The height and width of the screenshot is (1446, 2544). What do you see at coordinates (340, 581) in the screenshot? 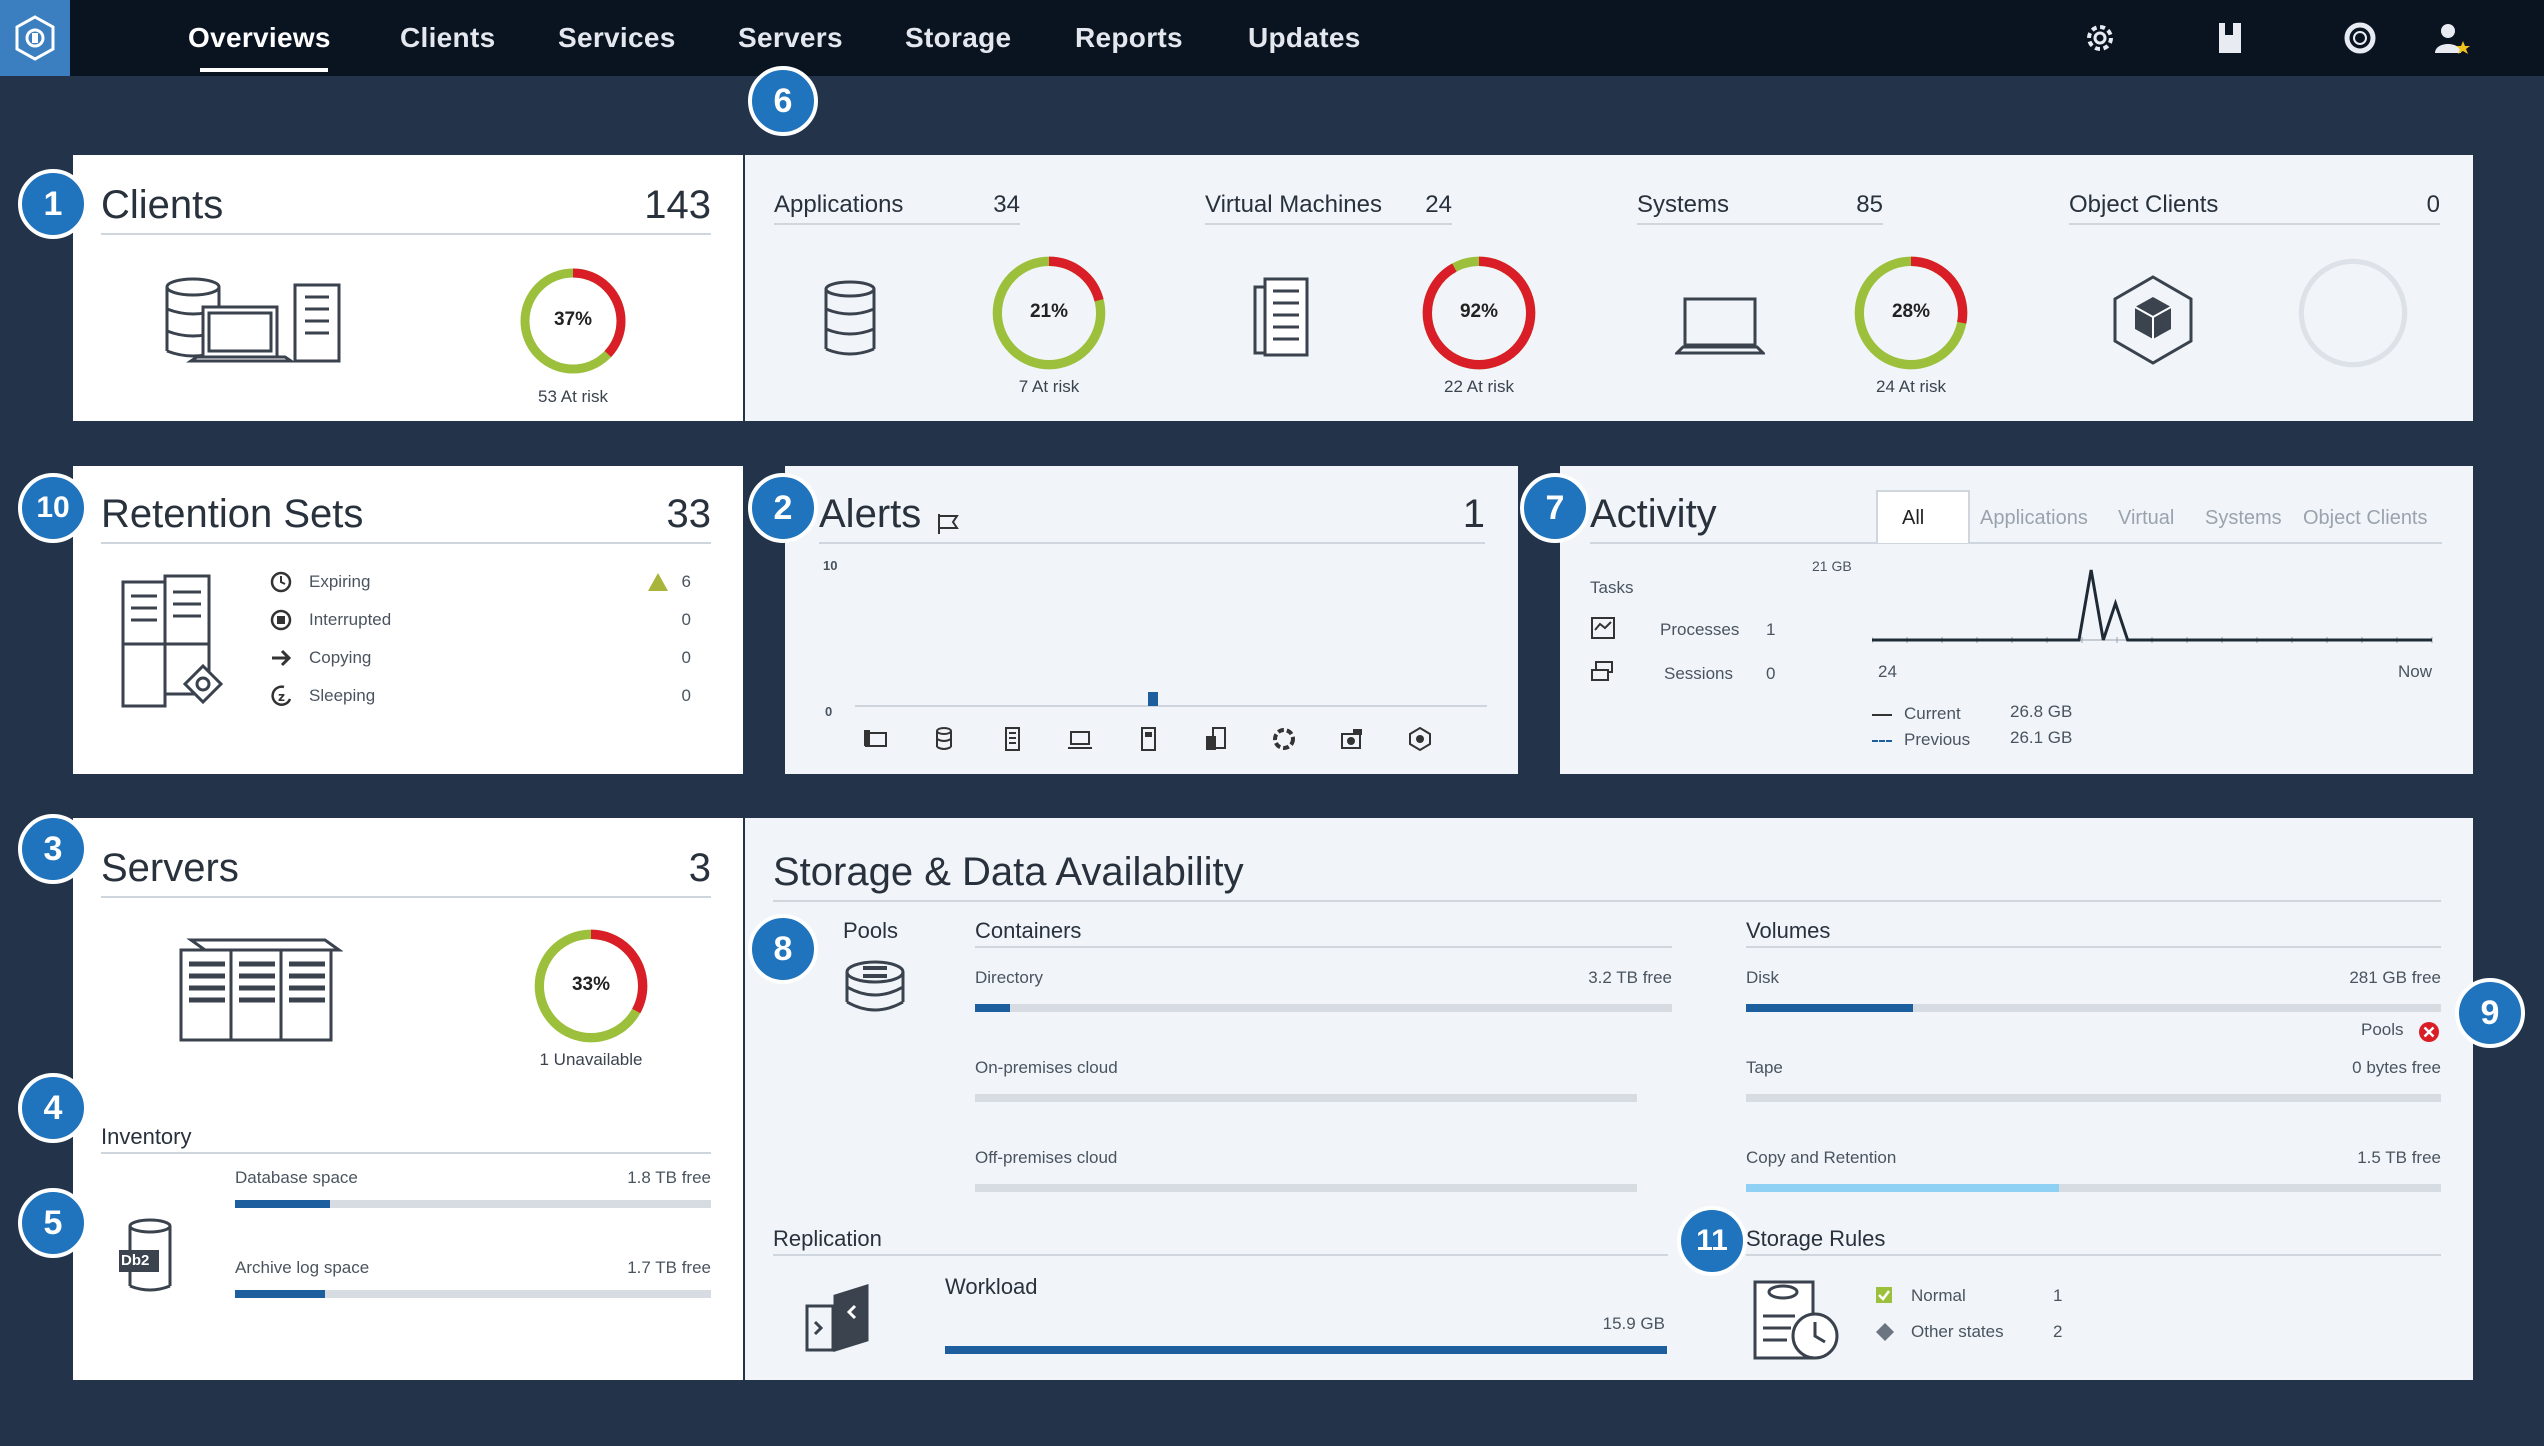
I see `expiring-label: Expiring` at bounding box center [340, 581].